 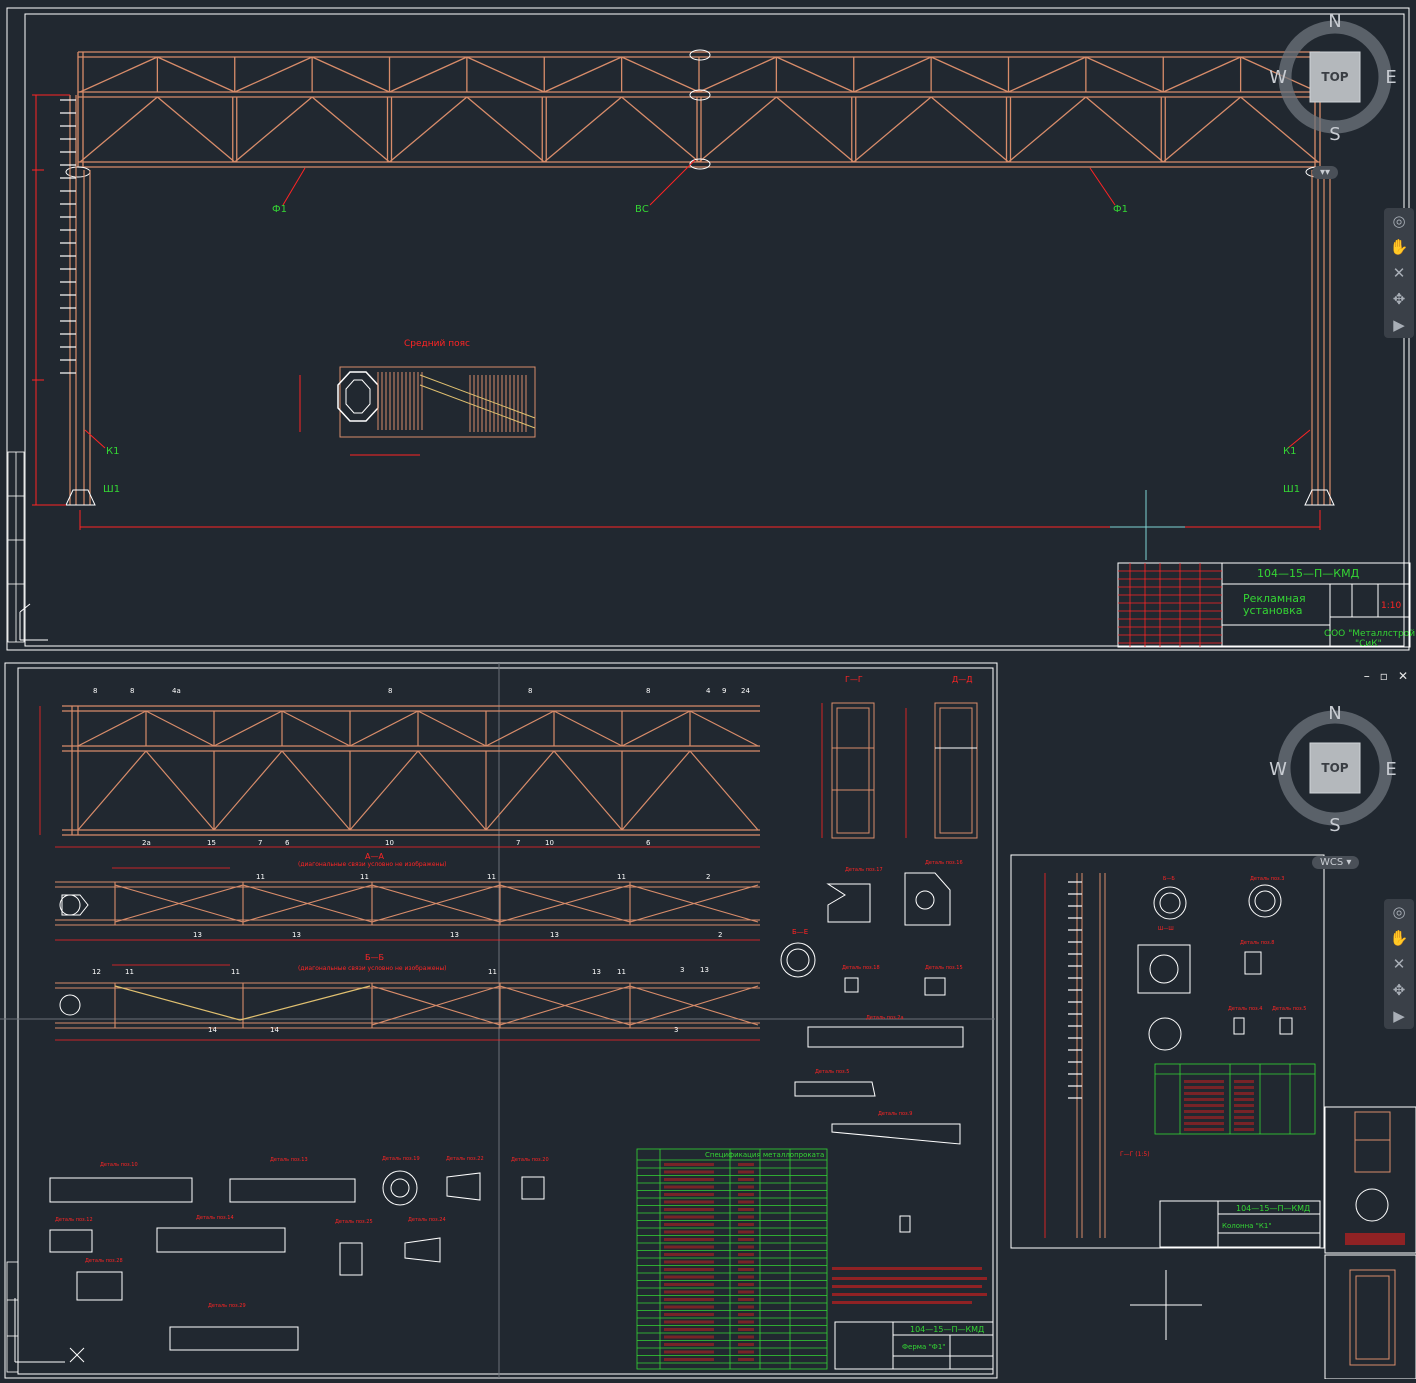 What do you see at coordinates (12, 1317) in the screenshot?
I see `margin-stamp-bottom` at bounding box center [12, 1317].